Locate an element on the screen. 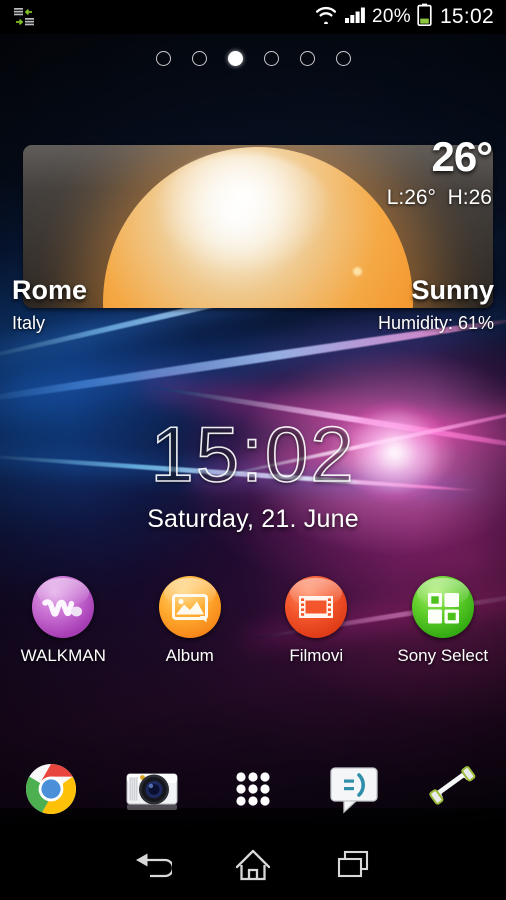  status-bar-clock: 15:02 is located at coordinates (466, 16).